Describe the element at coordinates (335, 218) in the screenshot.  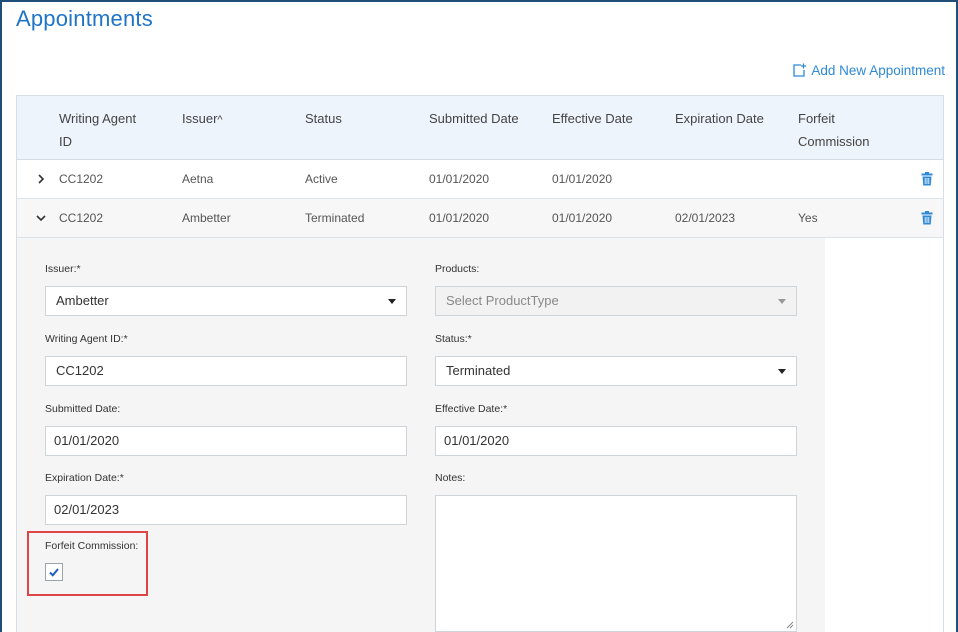
I see `cell-status: Terminated` at that location.